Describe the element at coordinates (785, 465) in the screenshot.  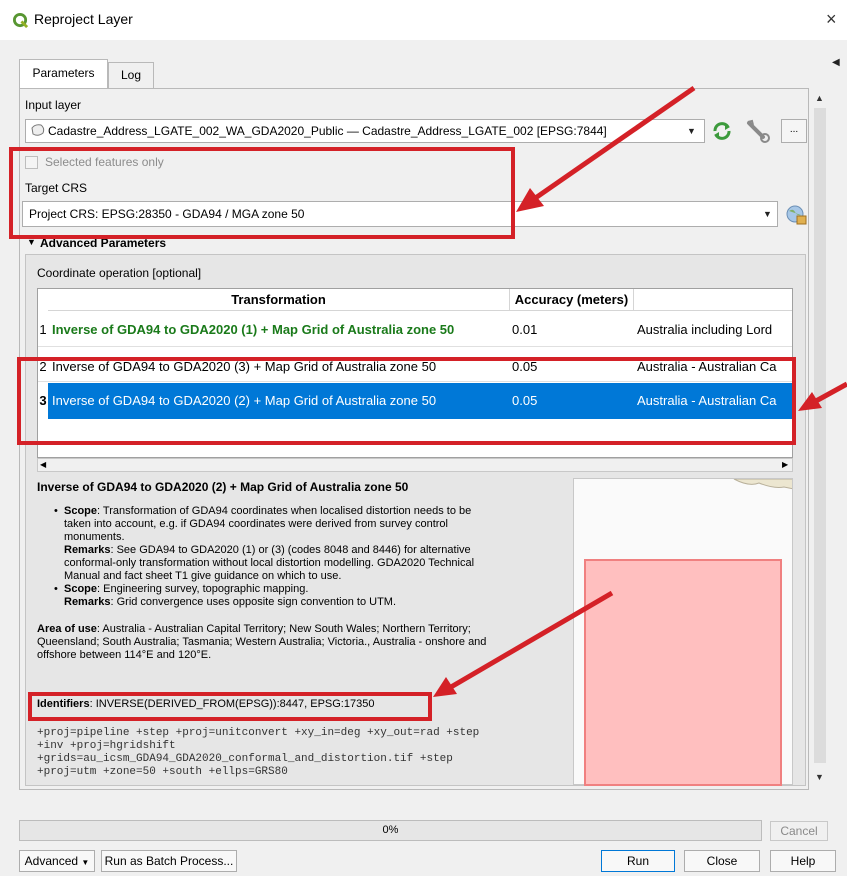
I see `scroll-right-icon: ▶` at that location.